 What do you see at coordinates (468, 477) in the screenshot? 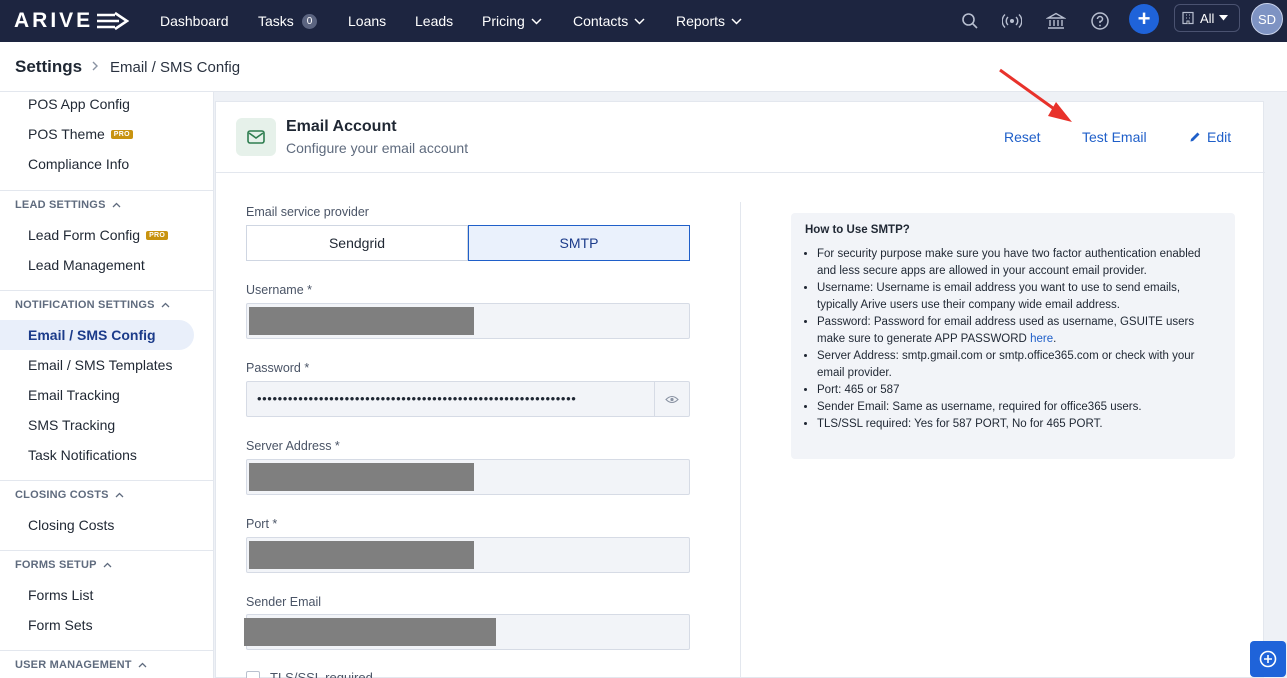
I see `server-address-field` at bounding box center [468, 477].